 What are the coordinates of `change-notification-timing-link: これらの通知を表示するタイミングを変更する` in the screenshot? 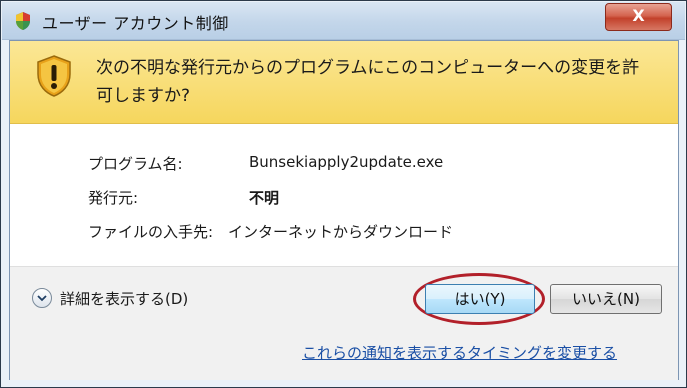 It's located at (459, 352).